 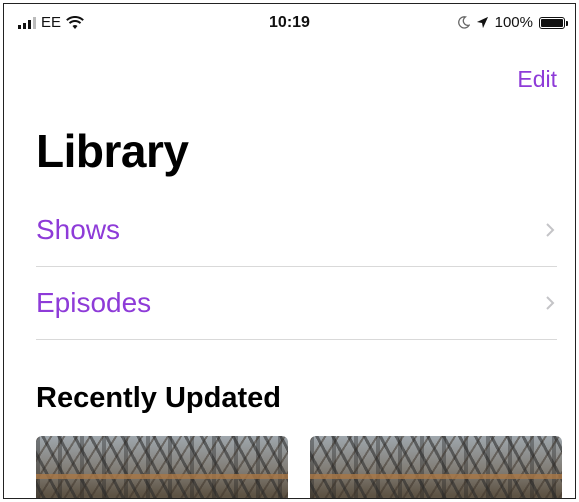 I want to click on status-bar: EE 10:19 100%, so click(x=289, y=22).